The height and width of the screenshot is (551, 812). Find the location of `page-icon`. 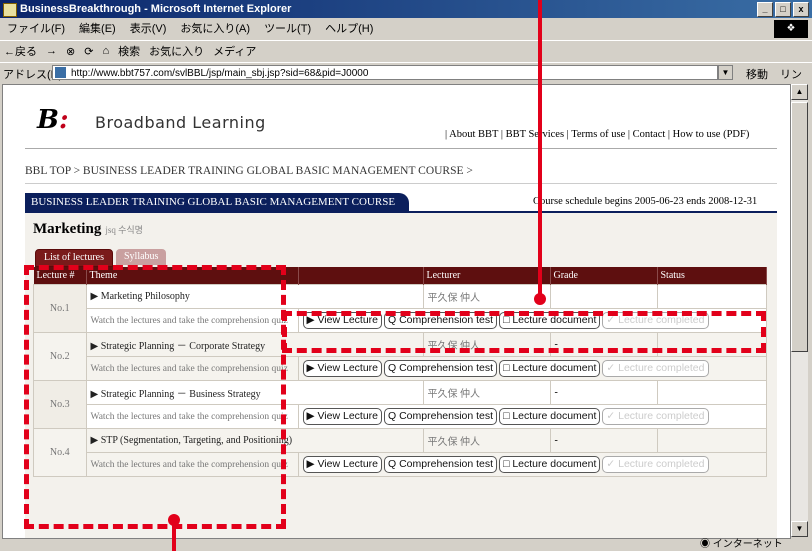

page-icon is located at coordinates (60, 72).